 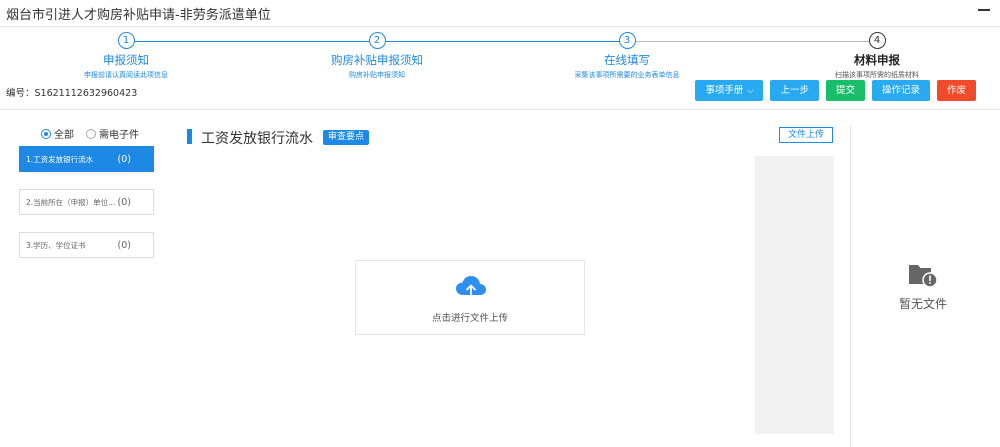 I want to click on upload-dropzone: 点击进行文件上传, so click(x=470, y=297).